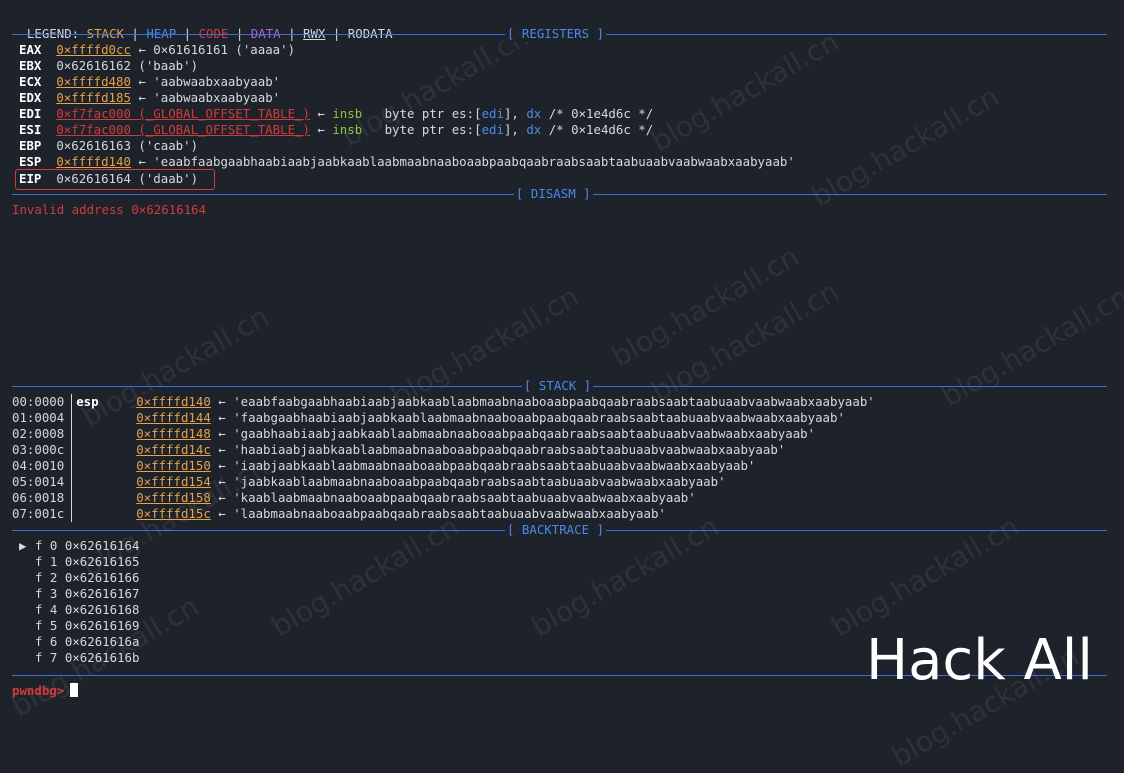 This screenshot has width=1124, height=773. Describe the element at coordinates (173, 481) in the screenshot. I see `stack-address-link: 0×ffffd154` at that location.